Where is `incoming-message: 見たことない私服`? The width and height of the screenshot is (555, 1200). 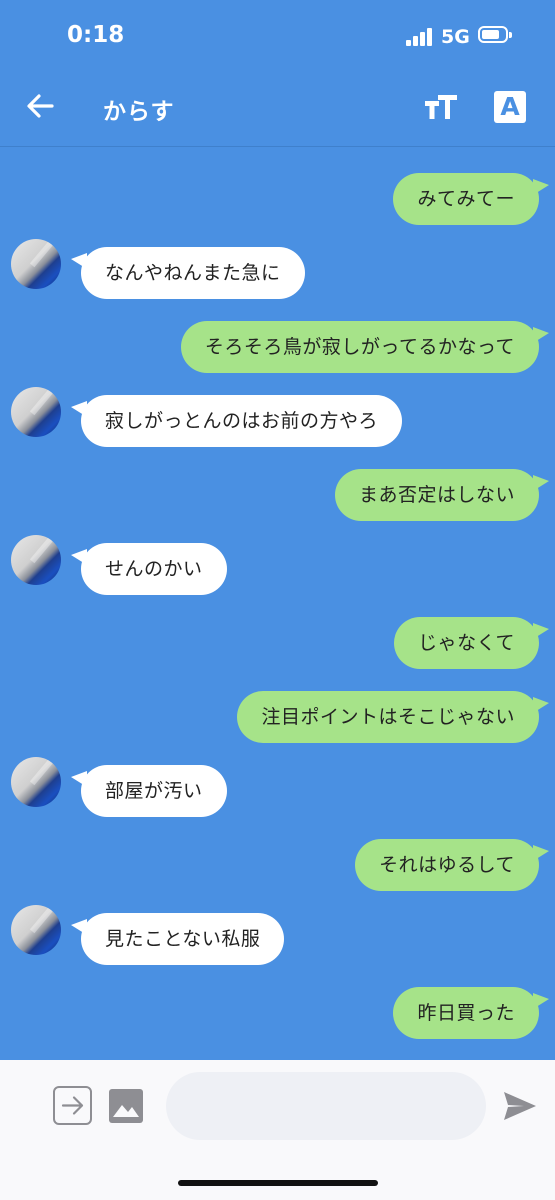 incoming-message: 見たことない私服 is located at coordinates (277, 935).